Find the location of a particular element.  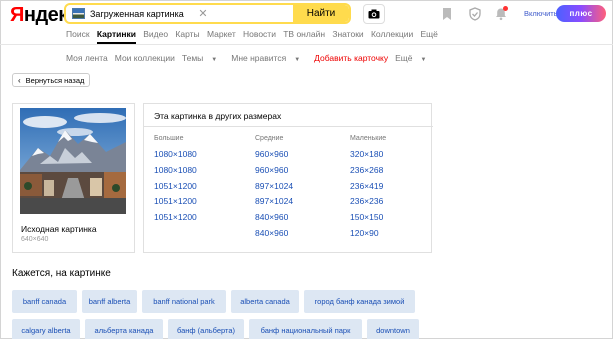

other-sizes-title: Эта картинка в других размерах is located at coordinates (218, 116).